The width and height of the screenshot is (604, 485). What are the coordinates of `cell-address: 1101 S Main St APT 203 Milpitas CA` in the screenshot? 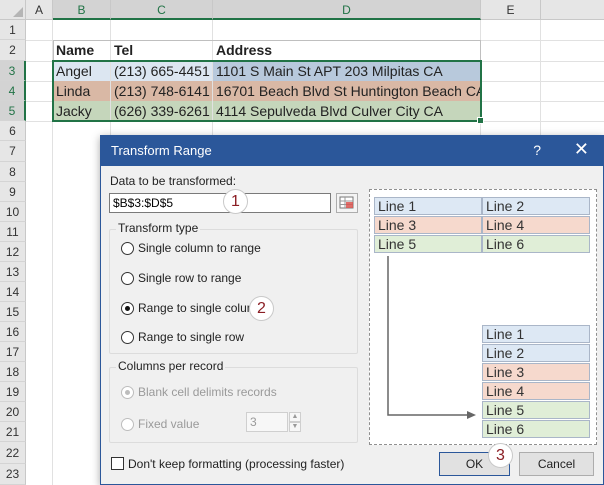 It's located at (346, 71).